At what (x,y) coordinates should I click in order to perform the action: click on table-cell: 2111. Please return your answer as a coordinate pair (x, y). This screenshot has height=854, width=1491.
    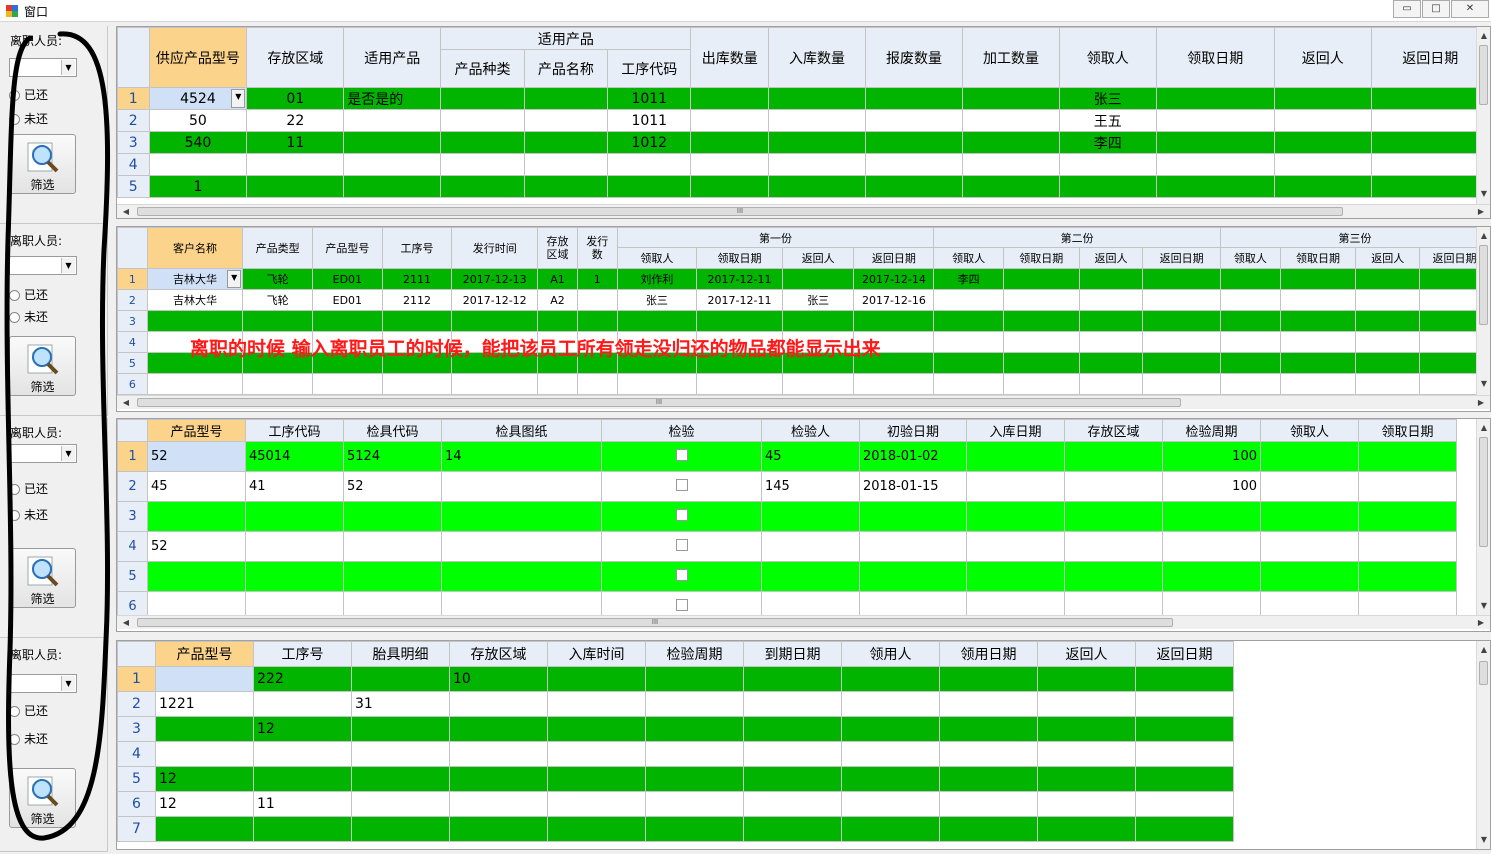
    Looking at the image, I should click on (417, 279).